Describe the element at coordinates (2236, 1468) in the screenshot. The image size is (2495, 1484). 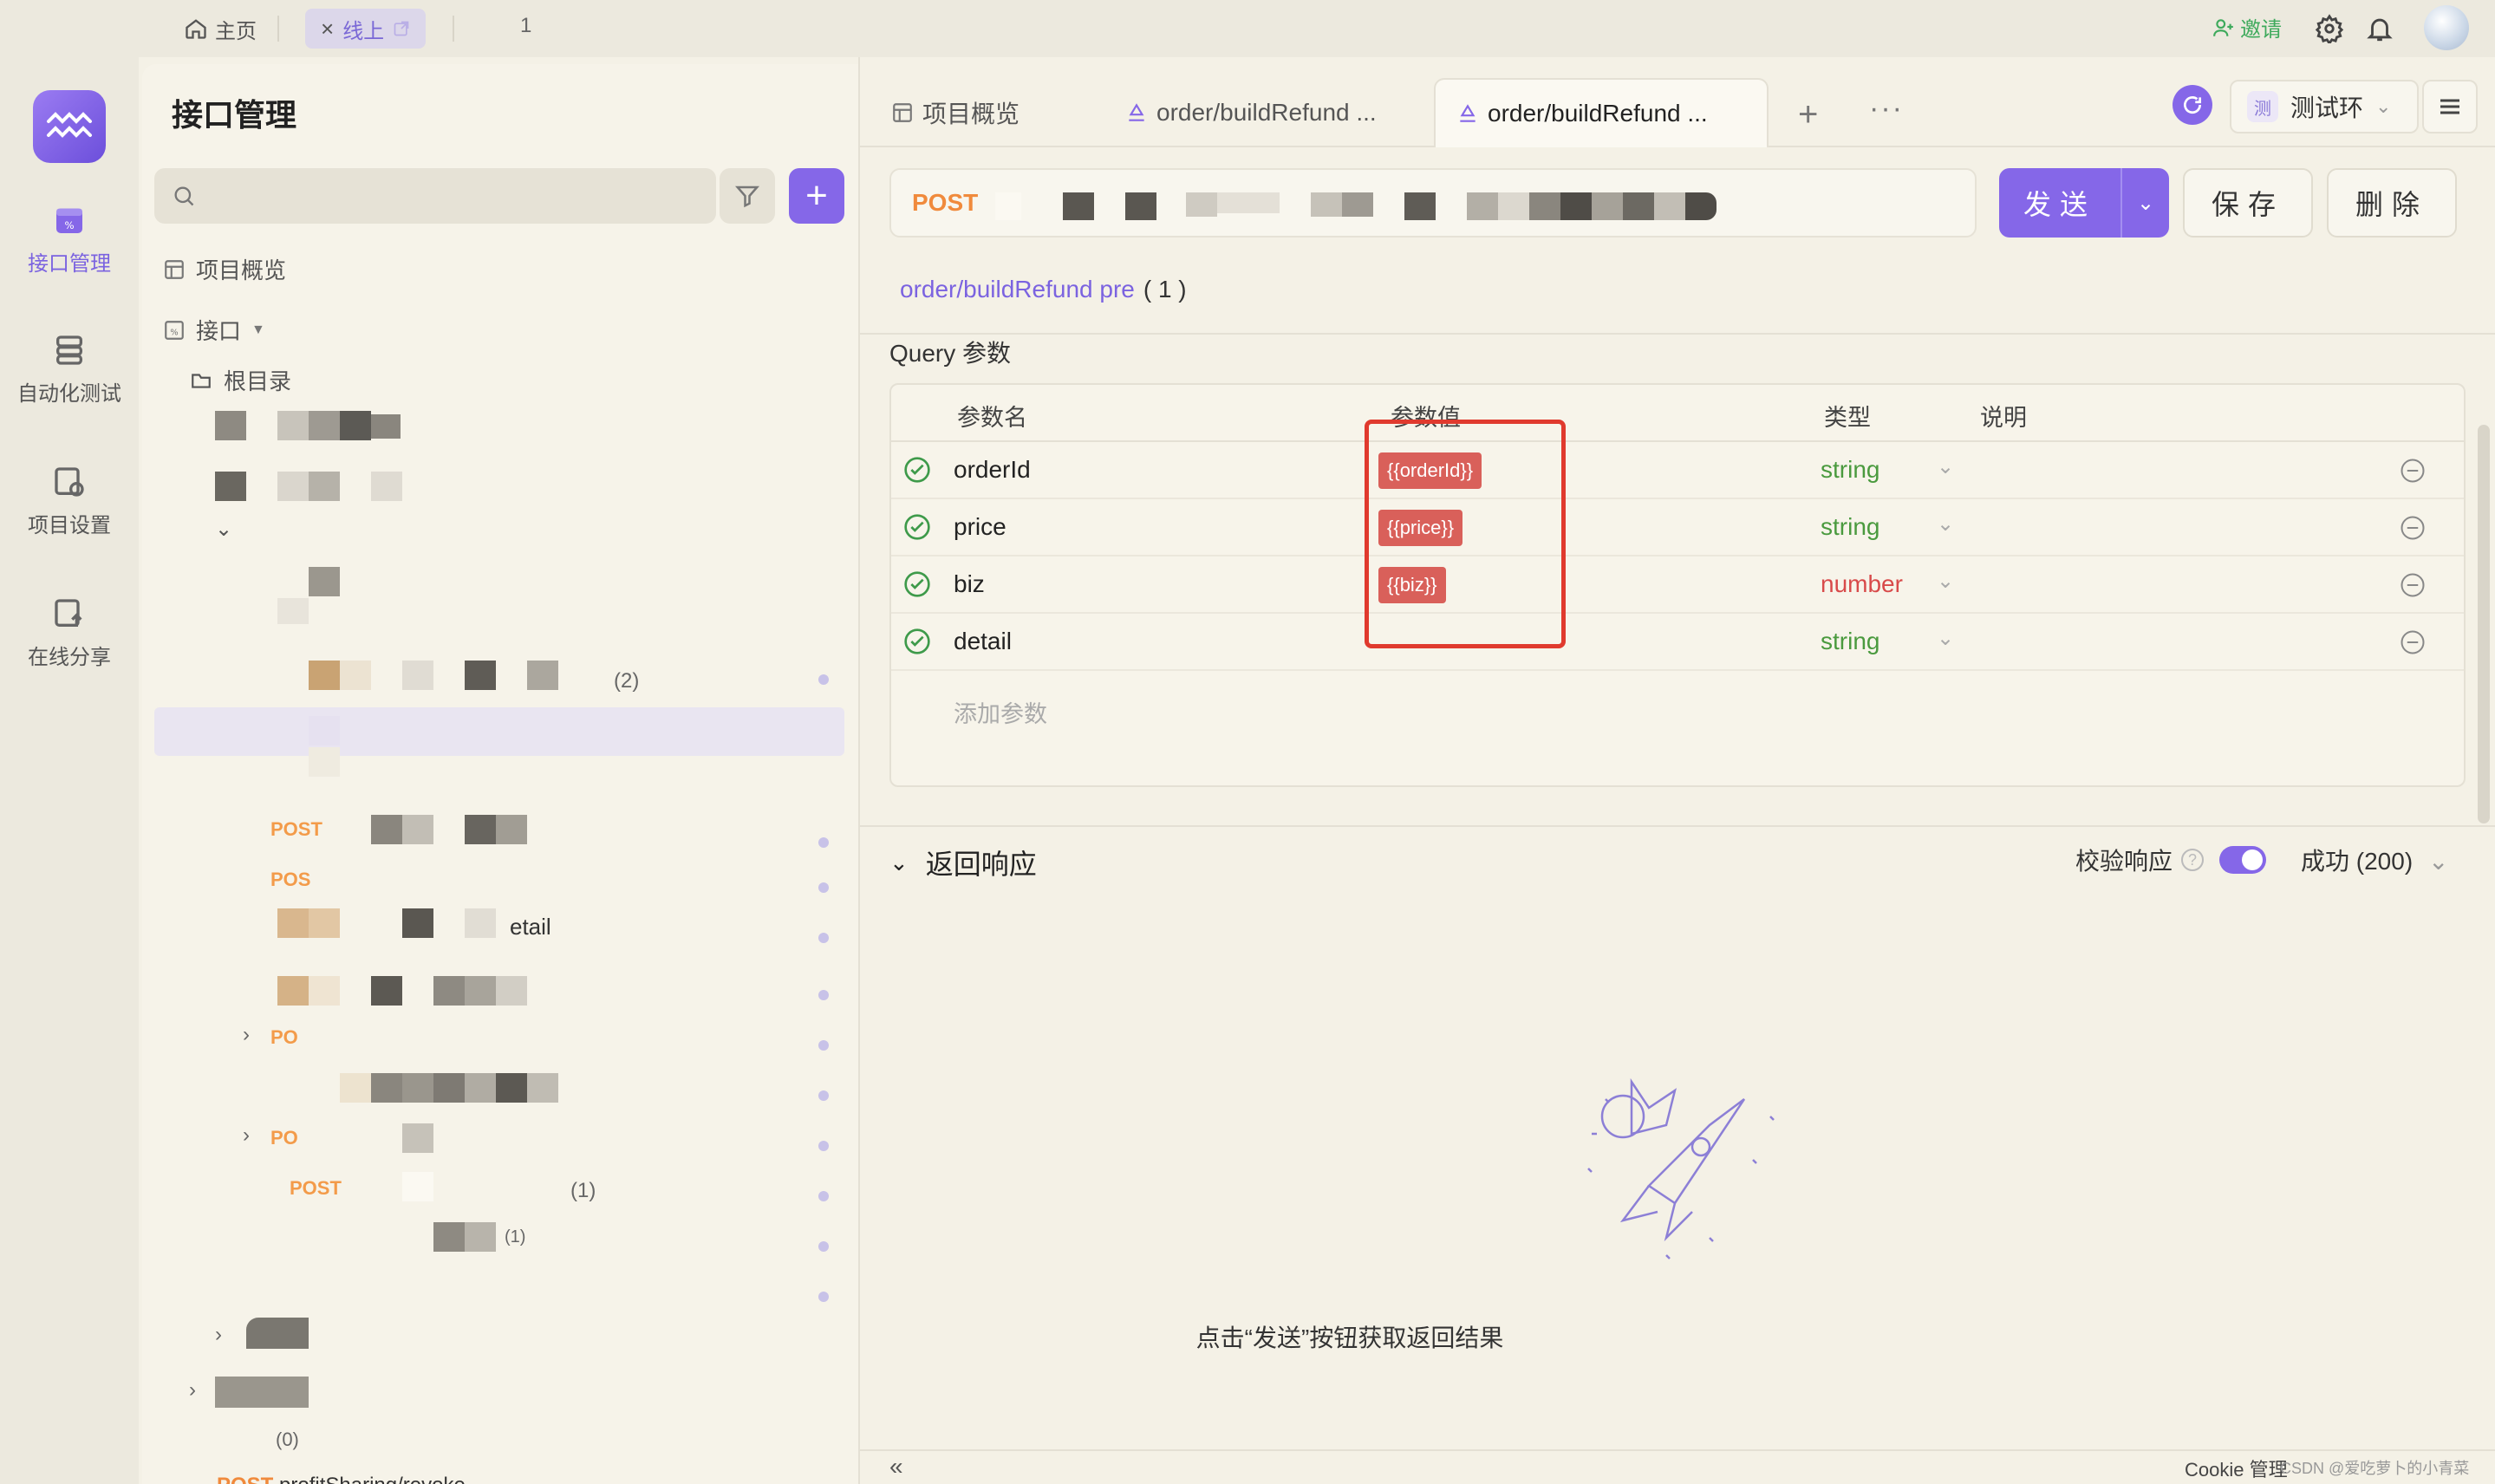
I see `cookie-manager-button: Cookie 管理` at that location.